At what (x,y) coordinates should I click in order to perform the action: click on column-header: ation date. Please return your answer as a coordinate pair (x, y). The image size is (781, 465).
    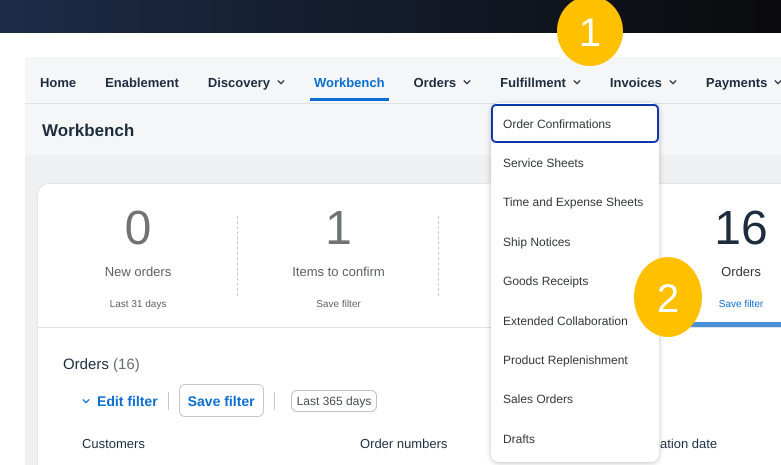
    Looking at the image, I should click on (689, 443).